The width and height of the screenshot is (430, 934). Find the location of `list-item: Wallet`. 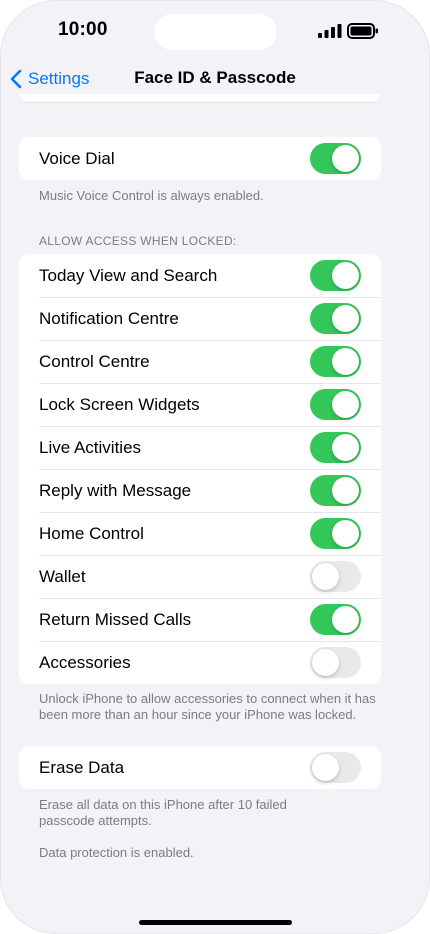

list-item: Wallet is located at coordinates (200, 576).